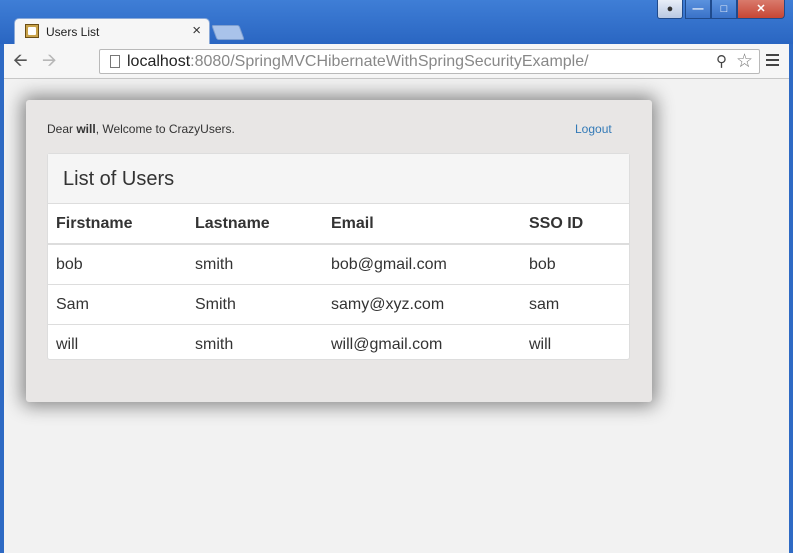  What do you see at coordinates (117, 224) in the screenshot?
I see `header-firstname: Firstname` at bounding box center [117, 224].